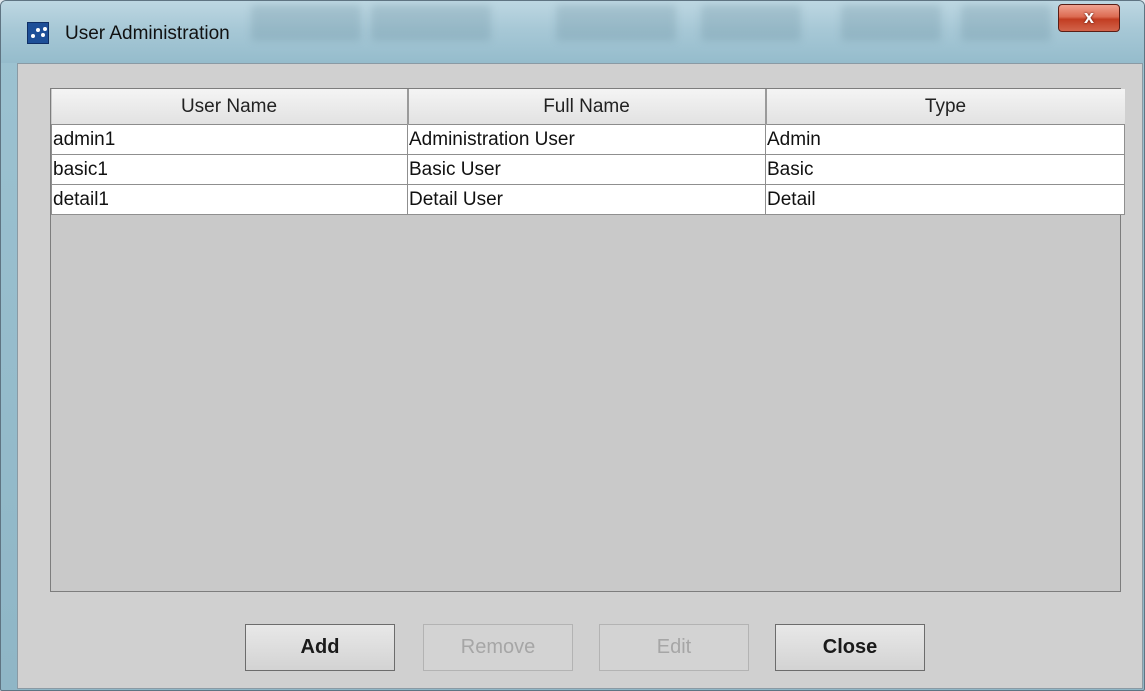  What do you see at coordinates (229, 139) in the screenshot?
I see `cell-user-name: admin1` at bounding box center [229, 139].